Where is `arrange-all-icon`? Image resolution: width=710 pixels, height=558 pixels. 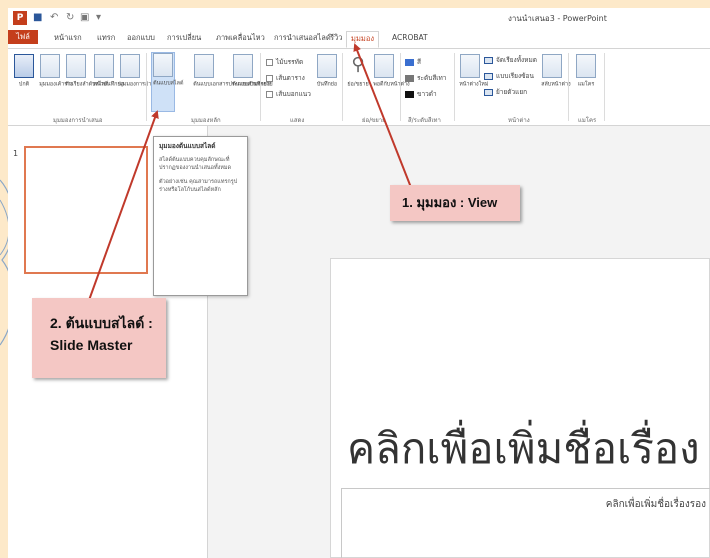 arrange-all-icon is located at coordinates (488, 60).